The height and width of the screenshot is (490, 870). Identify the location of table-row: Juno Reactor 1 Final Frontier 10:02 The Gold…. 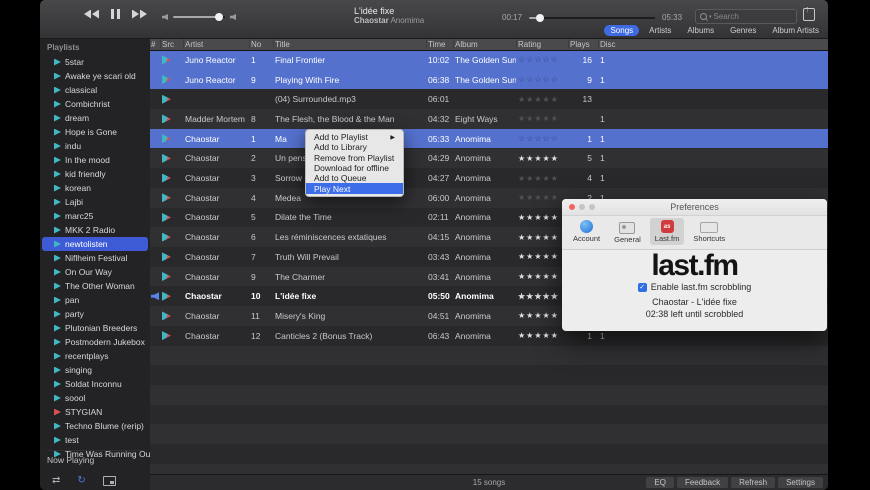
(489, 60).